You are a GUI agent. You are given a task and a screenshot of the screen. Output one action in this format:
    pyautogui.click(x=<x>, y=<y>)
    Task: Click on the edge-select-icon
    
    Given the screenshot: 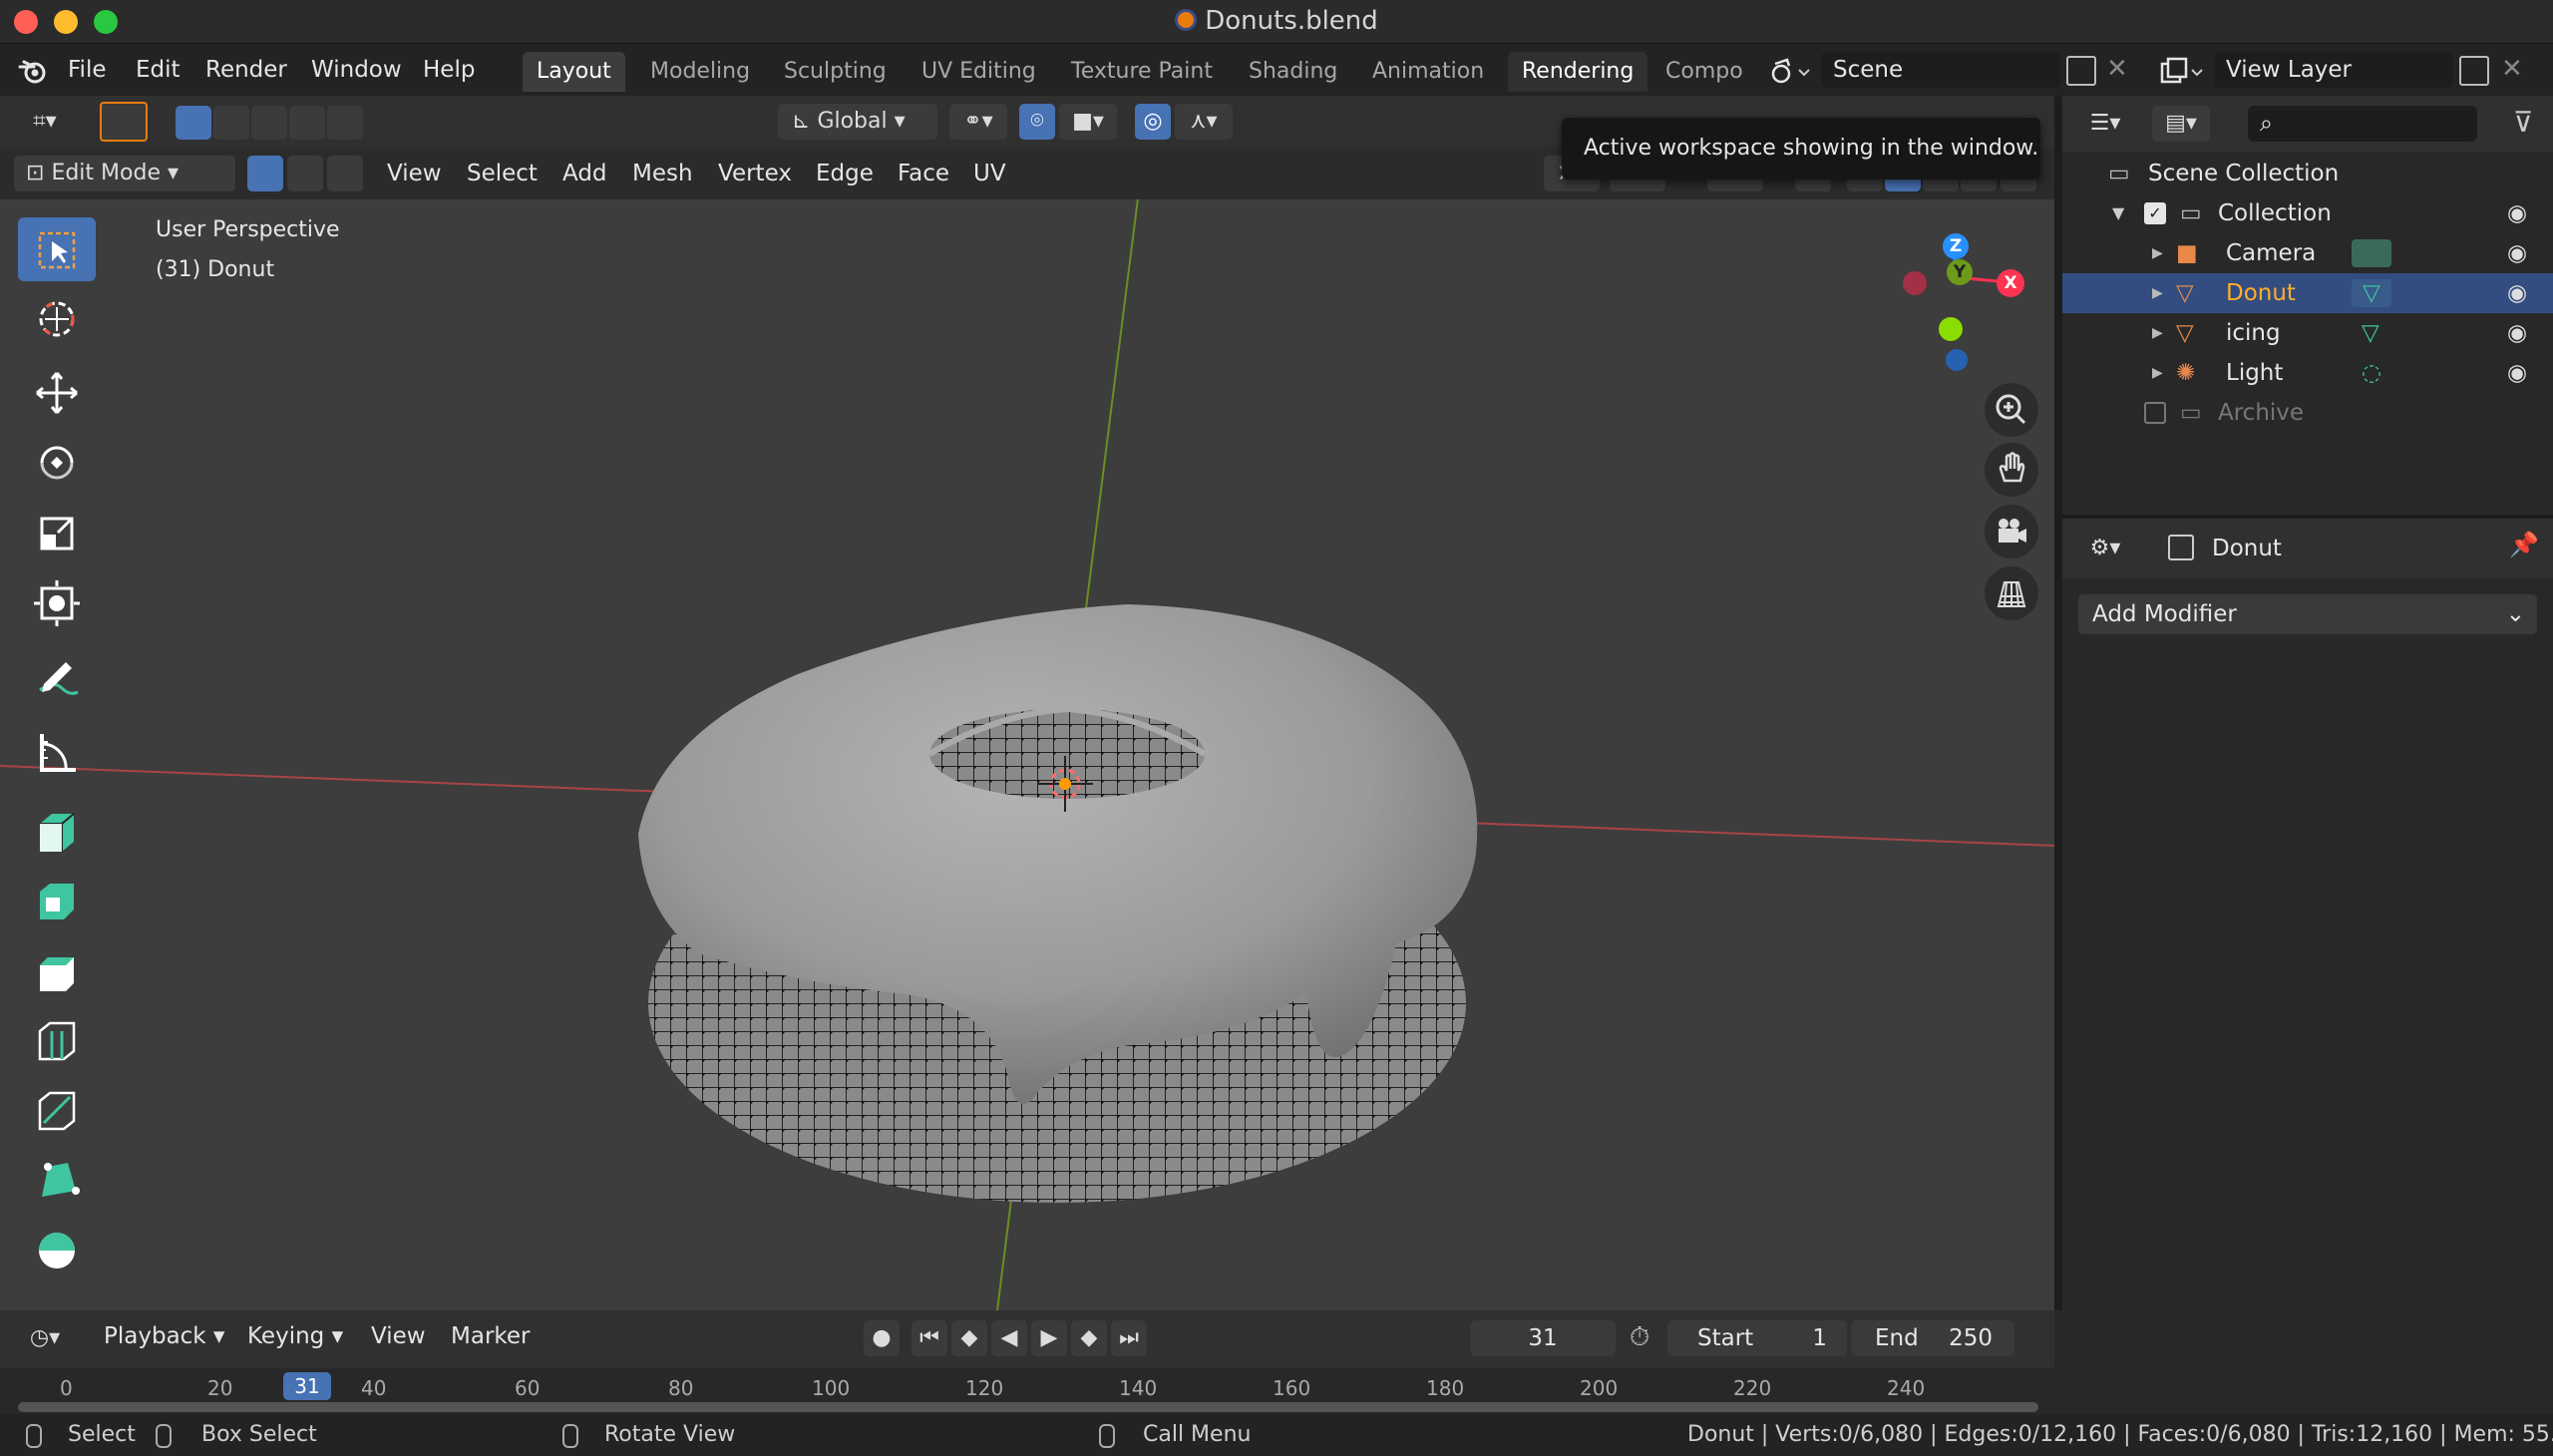 What is the action you would take?
    pyautogui.click(x=305, y=173)
    